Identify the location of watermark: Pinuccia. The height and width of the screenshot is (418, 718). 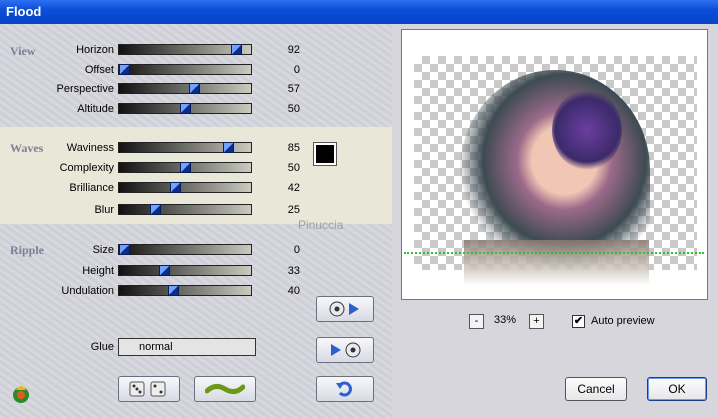
(321, 225).